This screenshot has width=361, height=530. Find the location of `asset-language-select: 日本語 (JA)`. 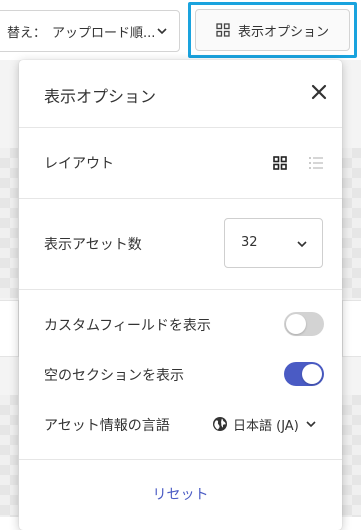

asset-language-select: 日本語 (JA) is located at coordinates (265, 424).